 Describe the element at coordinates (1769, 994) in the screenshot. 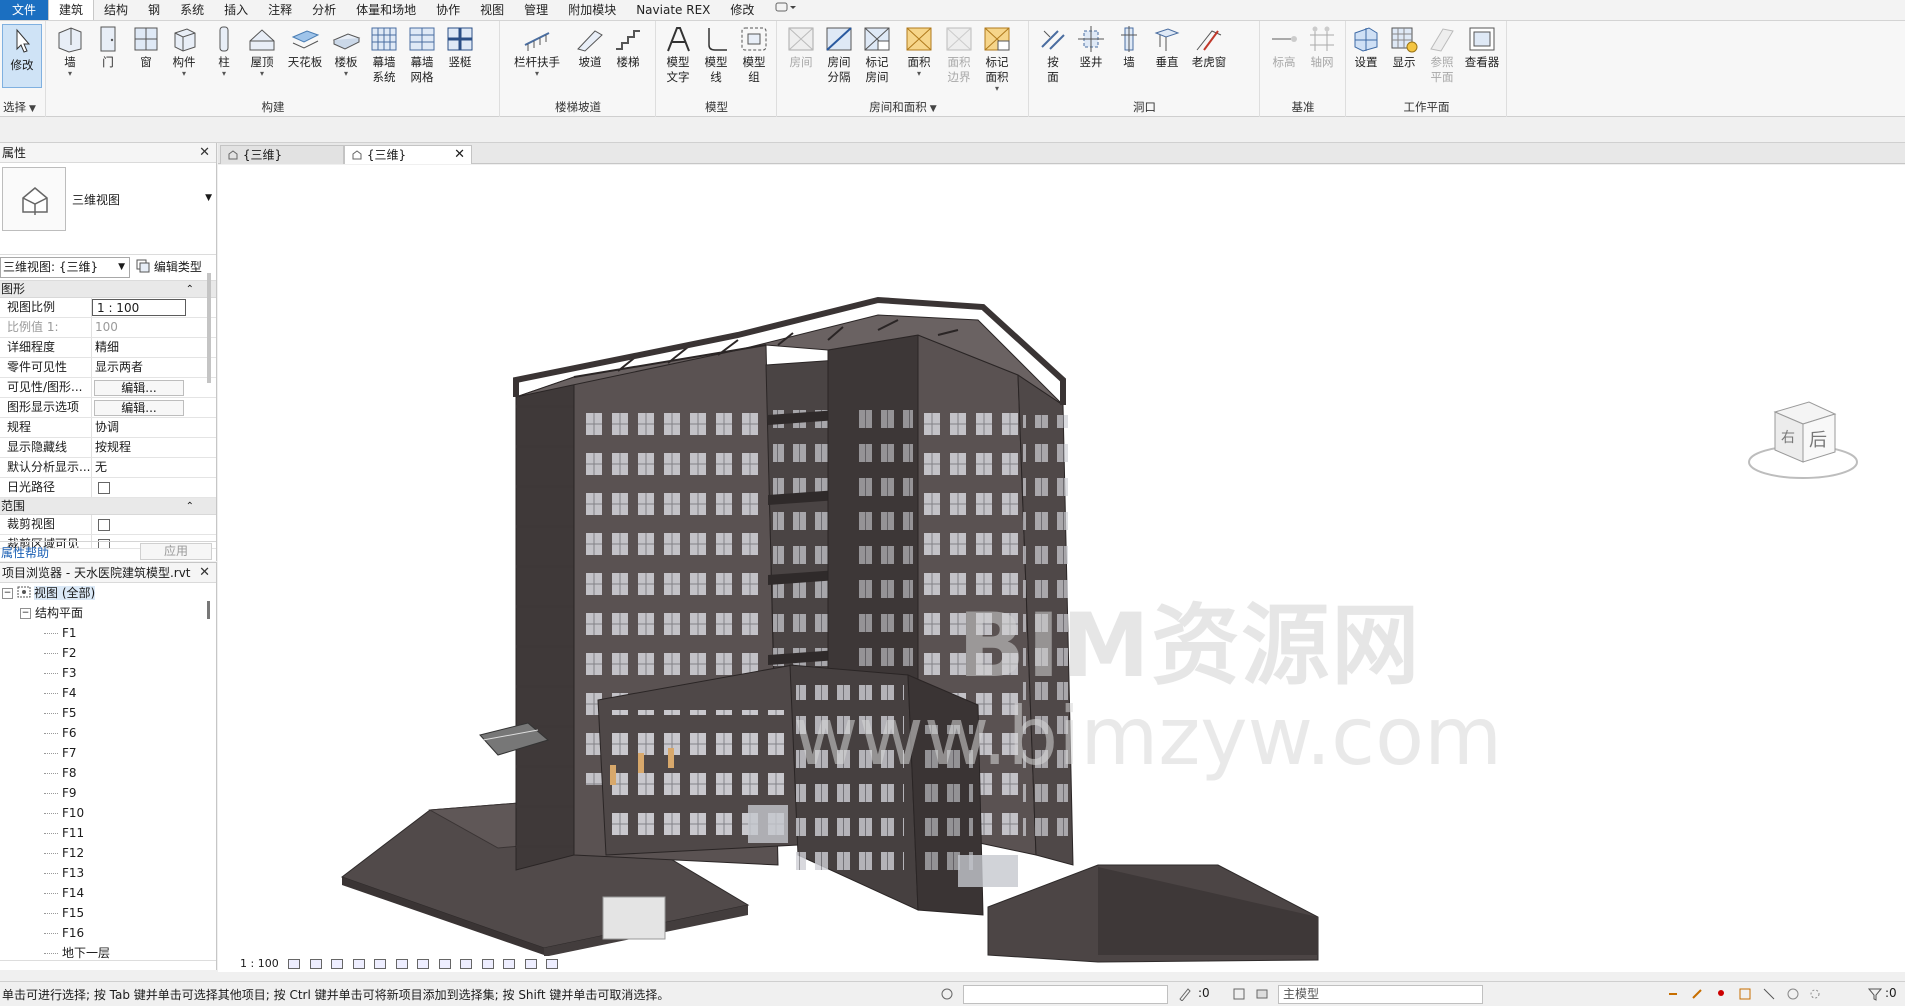

I see `drag-elements-icon` at that location.